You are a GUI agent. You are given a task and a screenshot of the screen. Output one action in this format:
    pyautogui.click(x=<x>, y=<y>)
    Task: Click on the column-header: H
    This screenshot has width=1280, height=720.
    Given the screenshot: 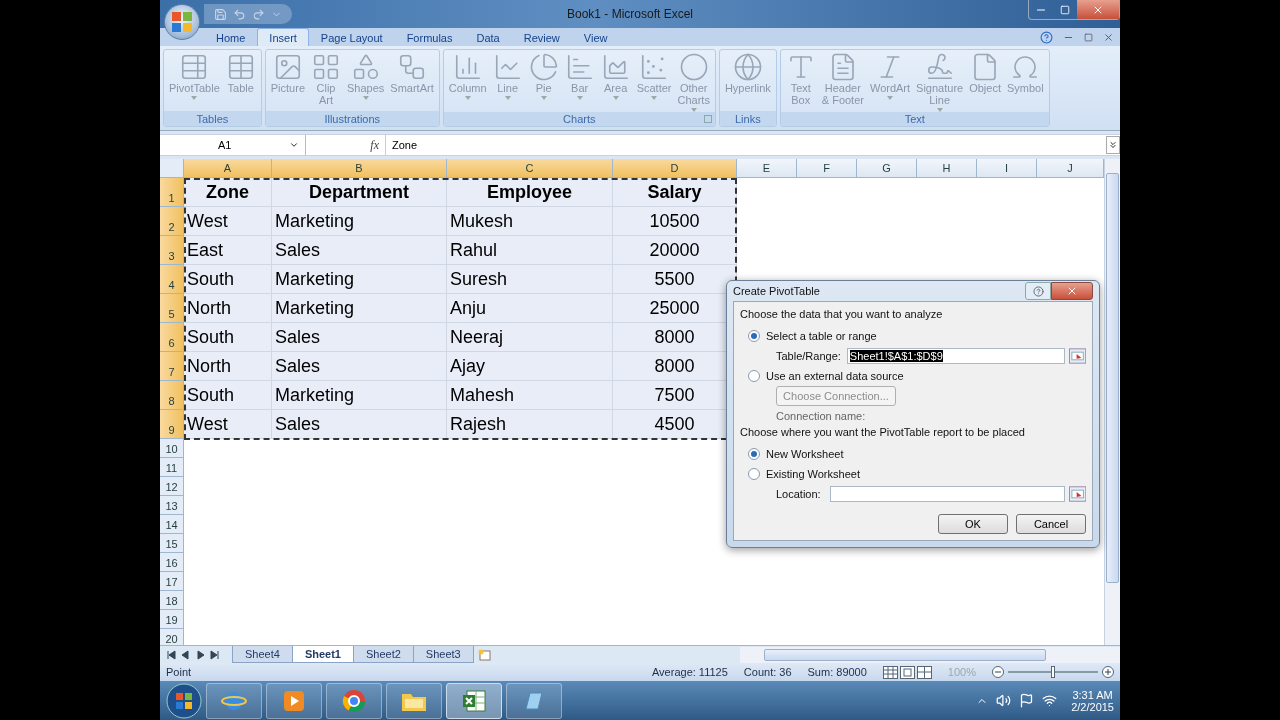 What is the action you would take?
    pyautogui.click(x=947, y=168)
    